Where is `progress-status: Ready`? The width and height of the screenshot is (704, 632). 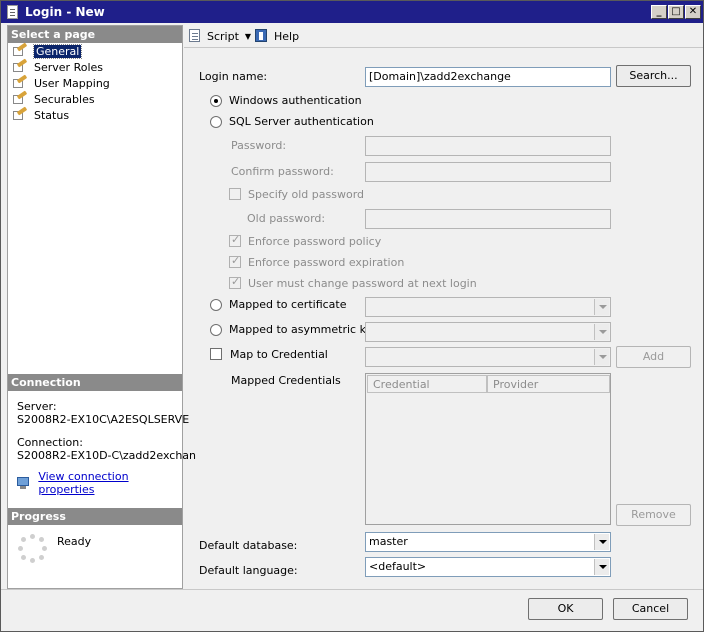 progress-status: Ready is located at coordinates (74, 541).